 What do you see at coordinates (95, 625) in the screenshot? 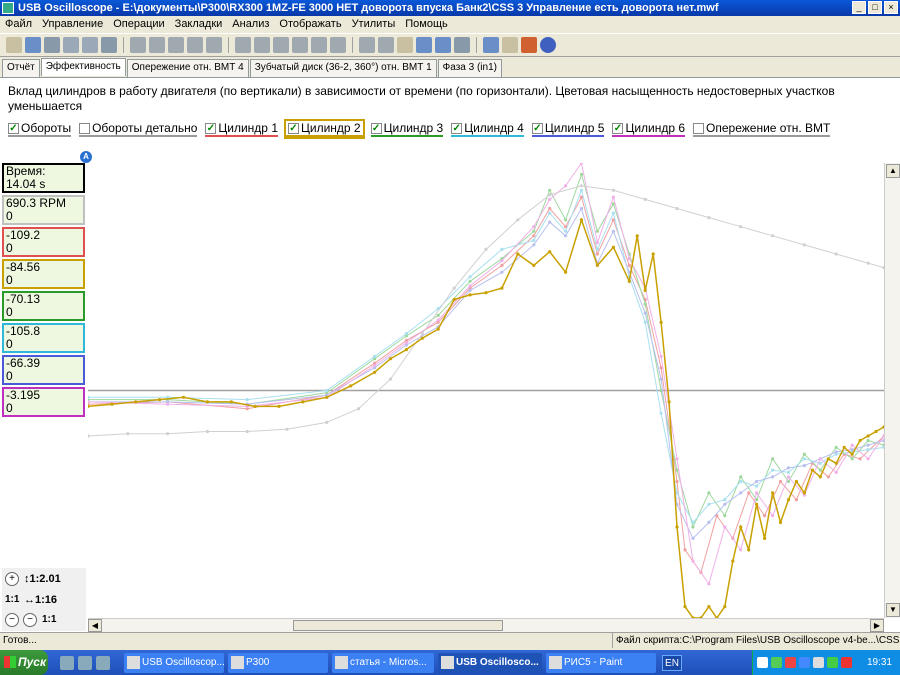
I see `scroll-left-icon: ◀` at bounding box center [95, 625].